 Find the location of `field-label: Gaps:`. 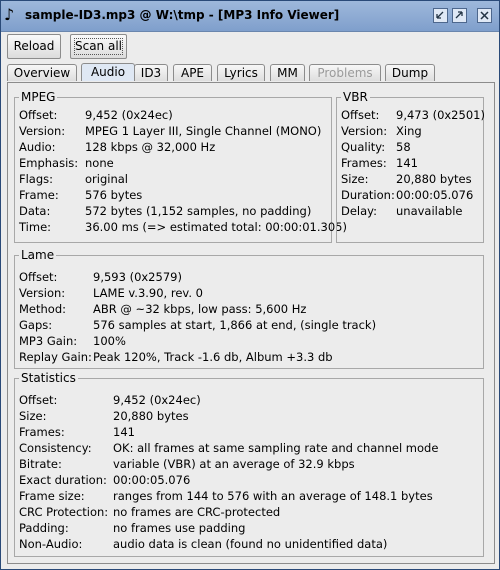

field-label: Gaps: is located at coordinates (36, 325).